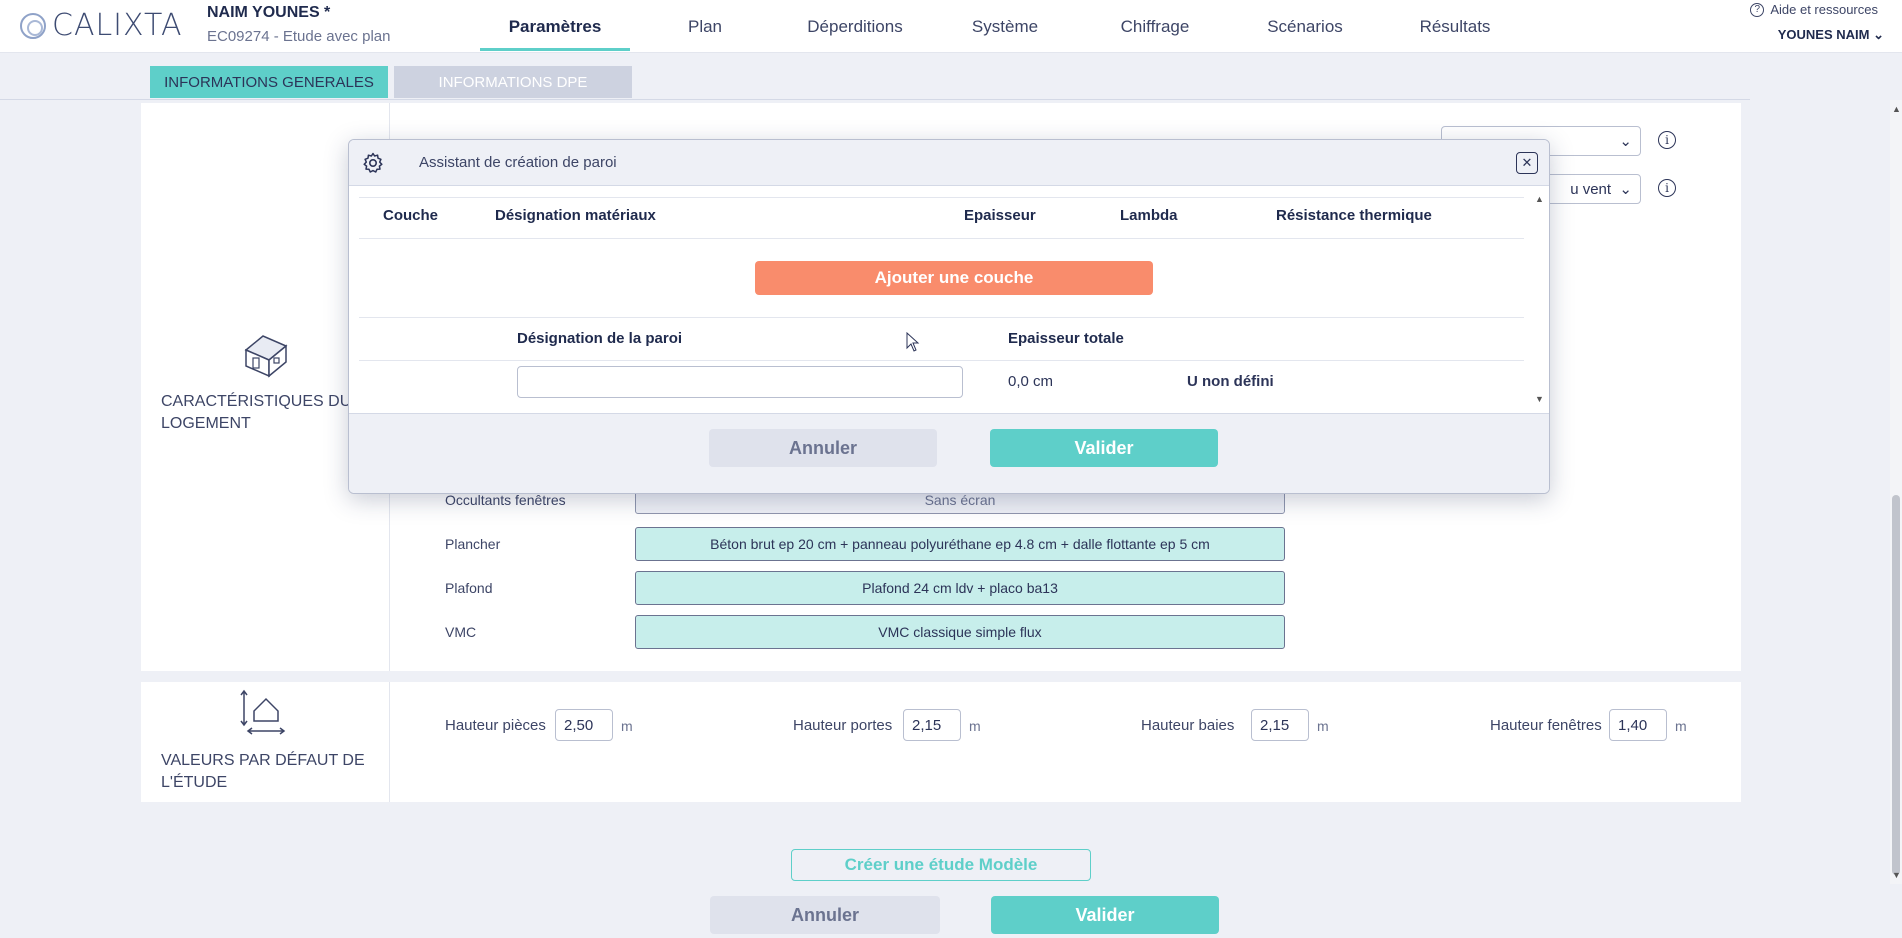 The image size is (1902, 938). Describe the element at coordinates (945, 911) in the screenshot. I see `page-footer: Annuler Valider` at that location.